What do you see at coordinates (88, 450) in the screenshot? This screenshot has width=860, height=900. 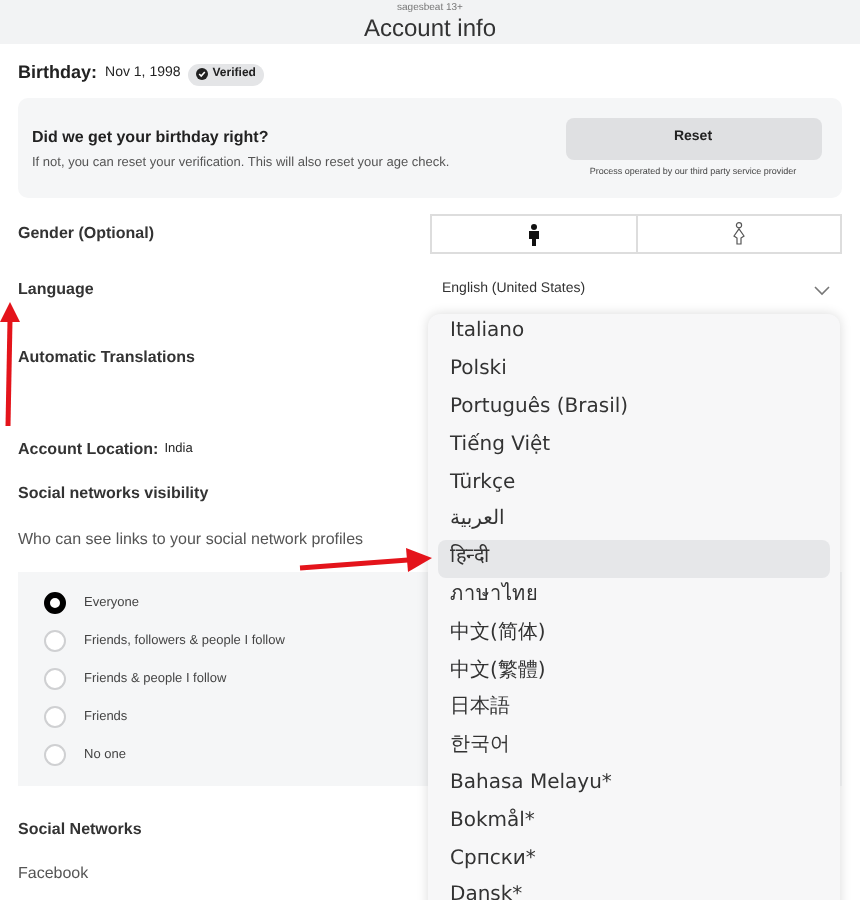 I see `location-label: Account Location:` at bounding box center [88, 450].